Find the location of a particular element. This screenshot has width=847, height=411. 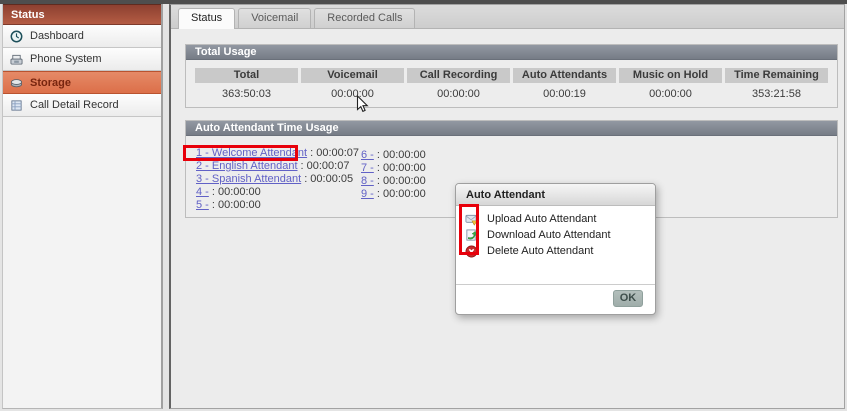

sidebar-item-phone-system: Phone System is located at coordinates (82, 59).